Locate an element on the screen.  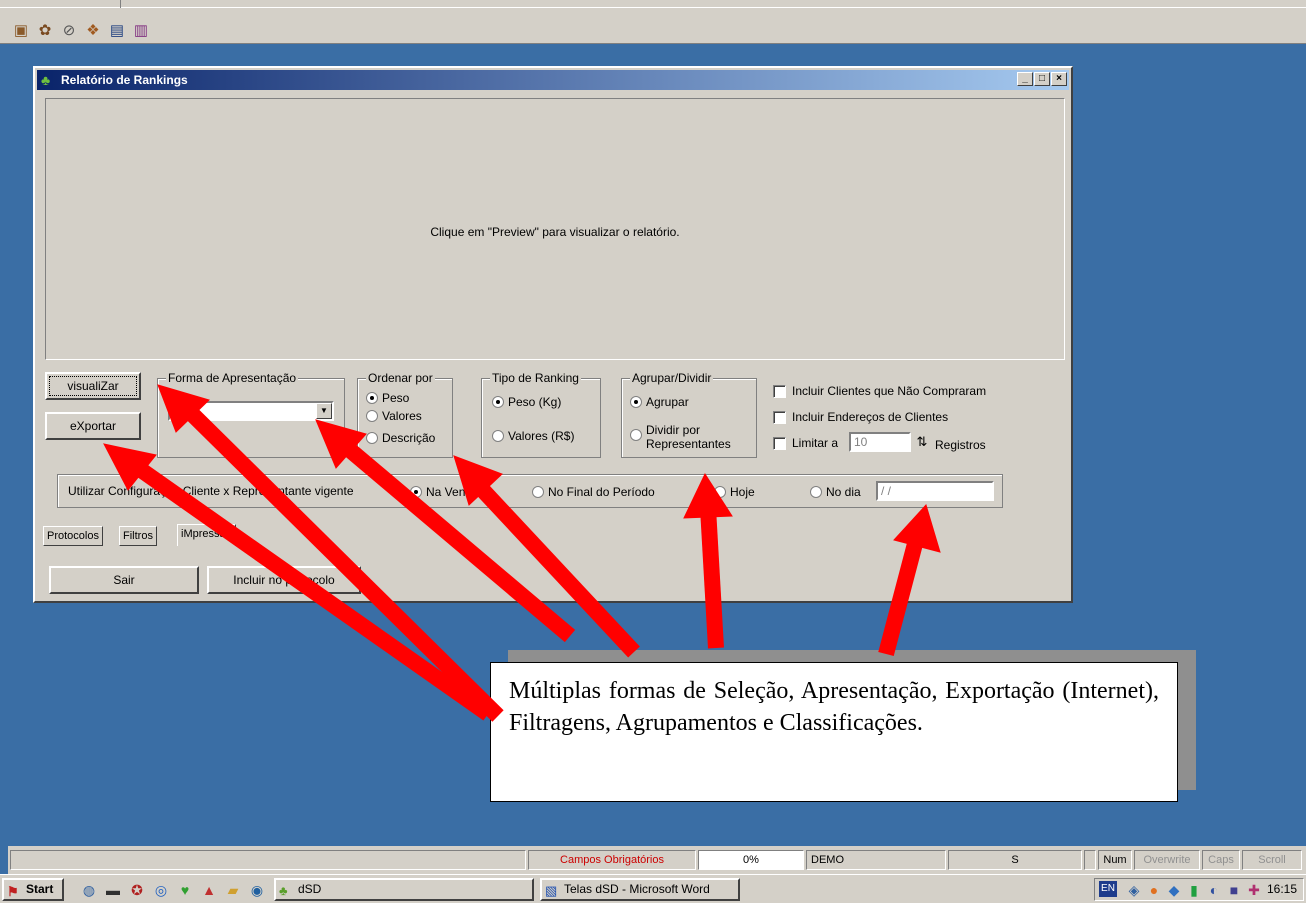
limitar-input: 10 is located at coordinates (880, 442).